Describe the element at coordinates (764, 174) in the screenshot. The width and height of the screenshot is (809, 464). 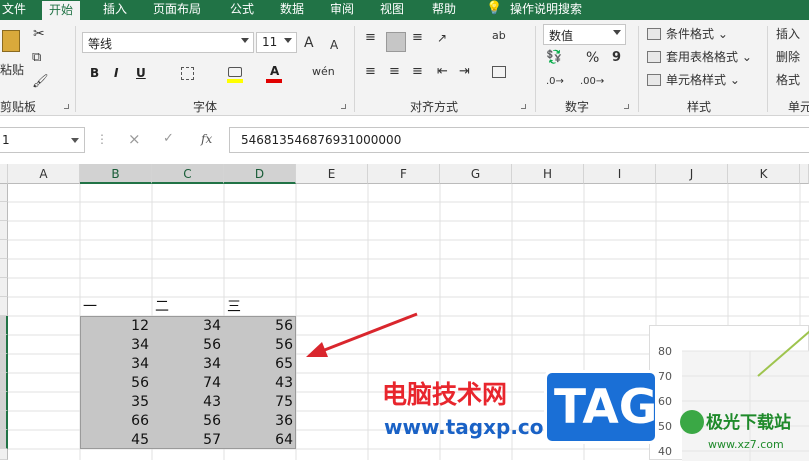
I see `column-header-k: K` at that location.